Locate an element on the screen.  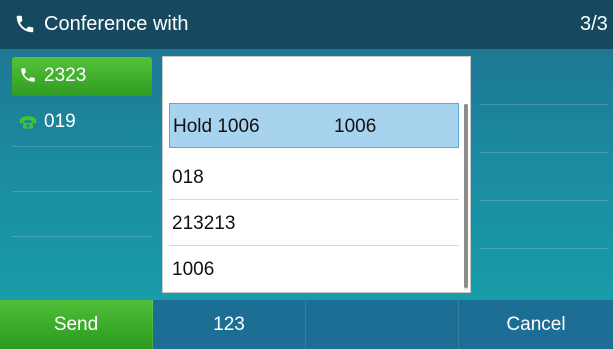
phone-icon is located at coordinates (25, 24).